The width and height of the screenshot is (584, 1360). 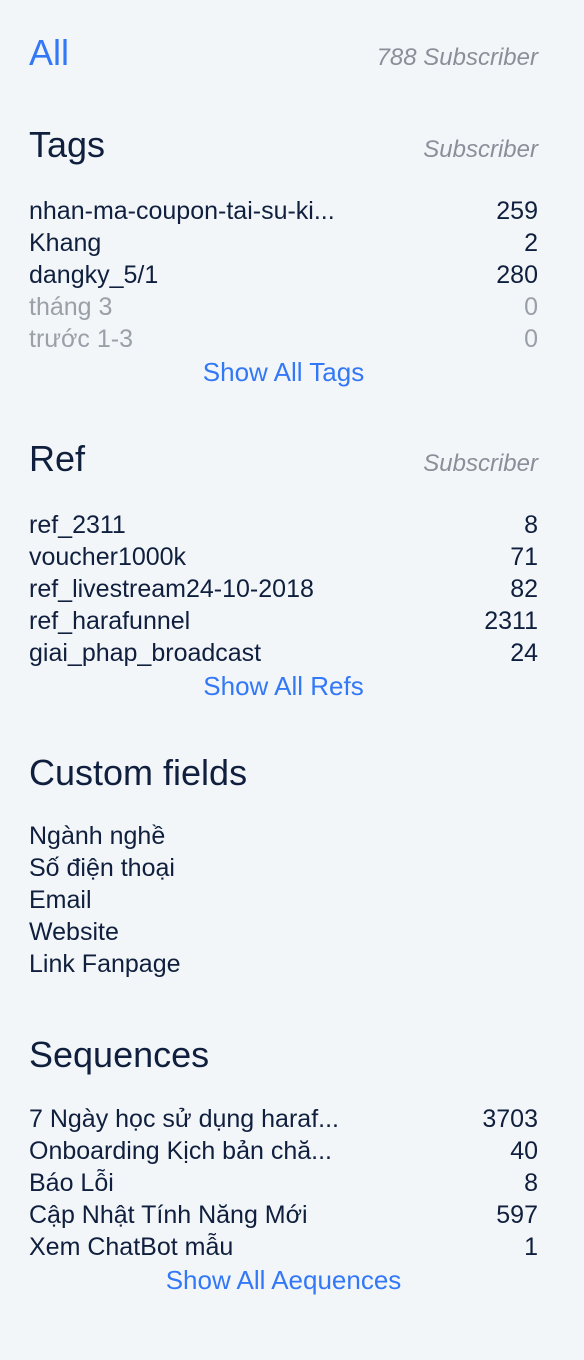 I want to click on all-row: All 788 Subscriber, so click(x=283, y=53).